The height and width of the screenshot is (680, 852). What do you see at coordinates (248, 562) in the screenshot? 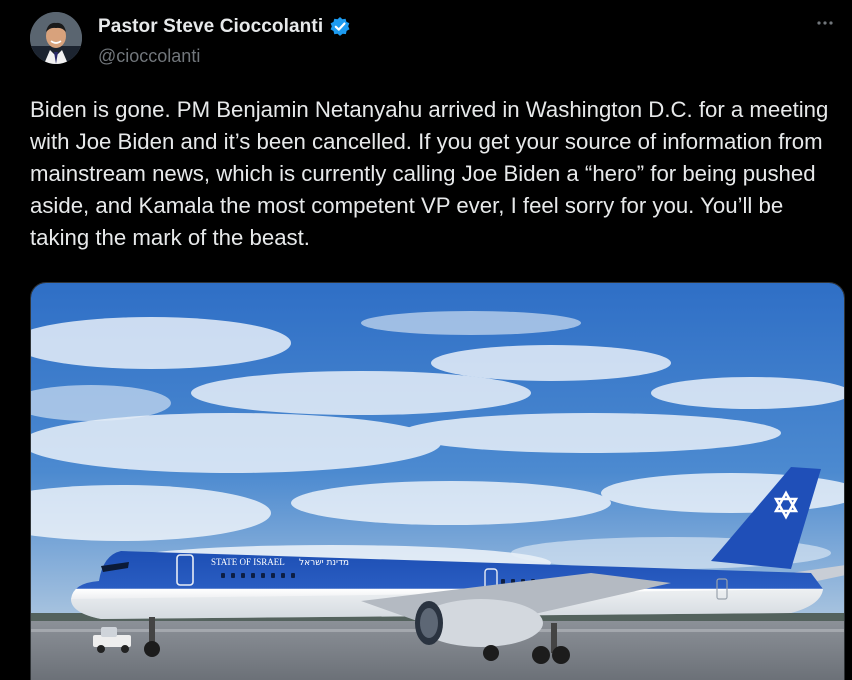
I see `fuselage-text: STATE OF ISRAEL` at bounding box center [248, 562].